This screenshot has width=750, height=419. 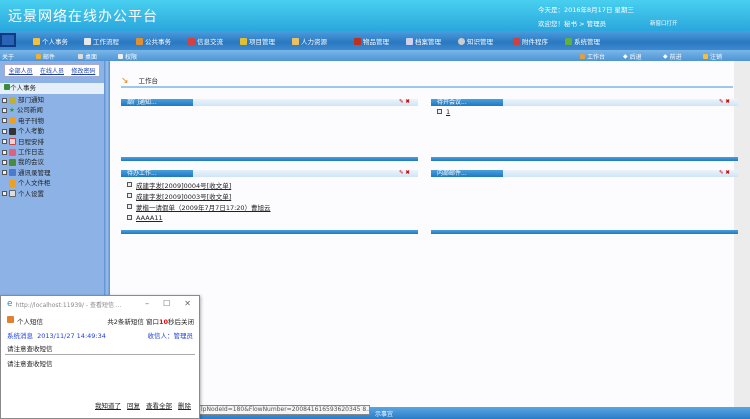 I want to click on label: 工作日志, so click(x=31, y=151).